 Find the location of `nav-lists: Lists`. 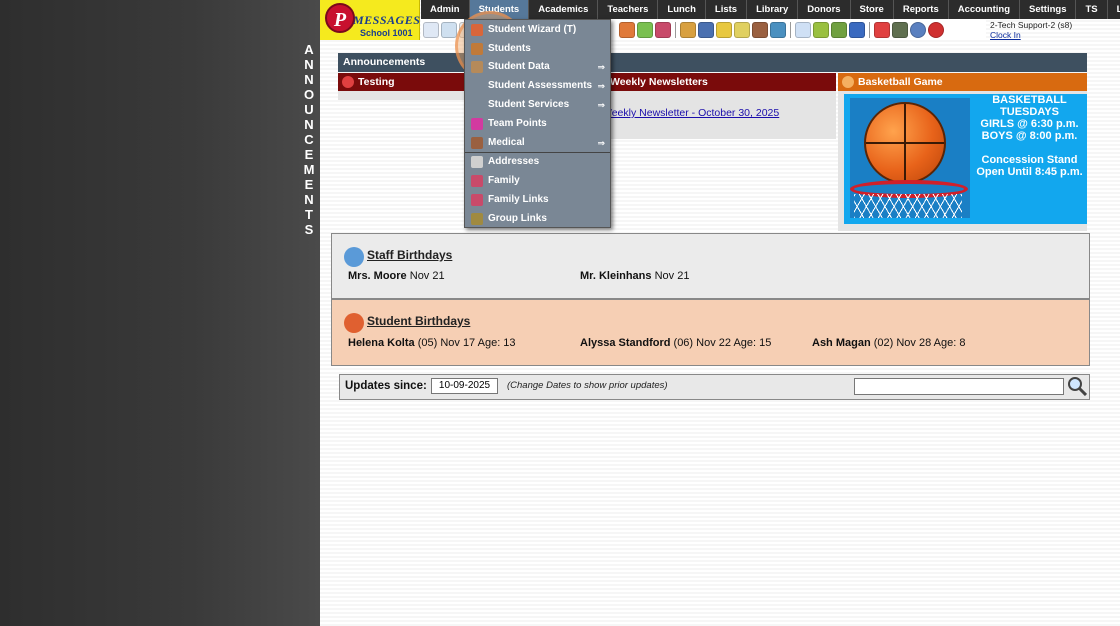

nav-lists: Lists is located at coordinates (727, 9).